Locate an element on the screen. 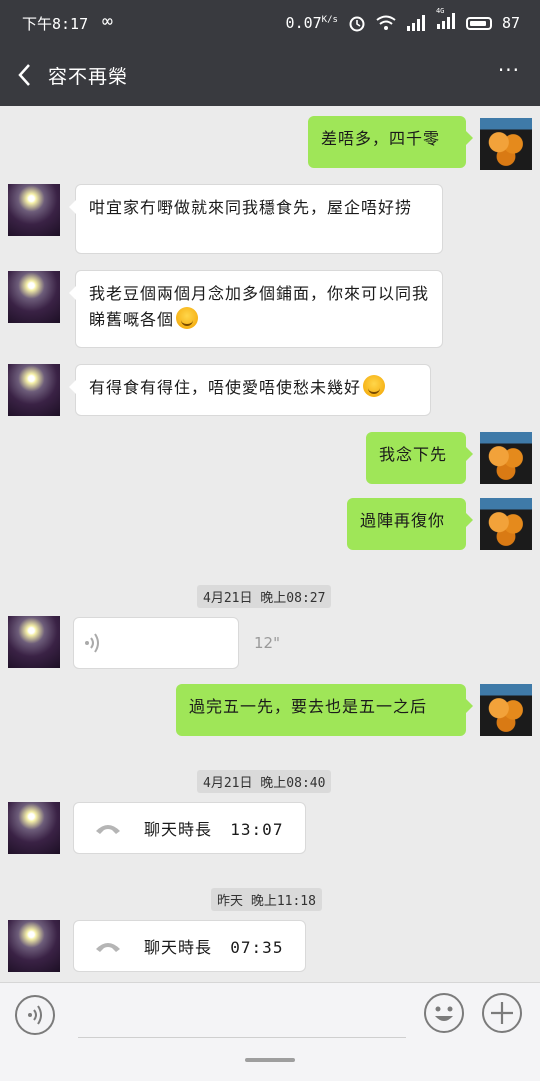 The width and height of the screenshot is (540, 1081). message-bubble-received: 咁宜家冇嘢做就來同我穩食先，屋企唔好捞 is located at coordinates (256, 219).